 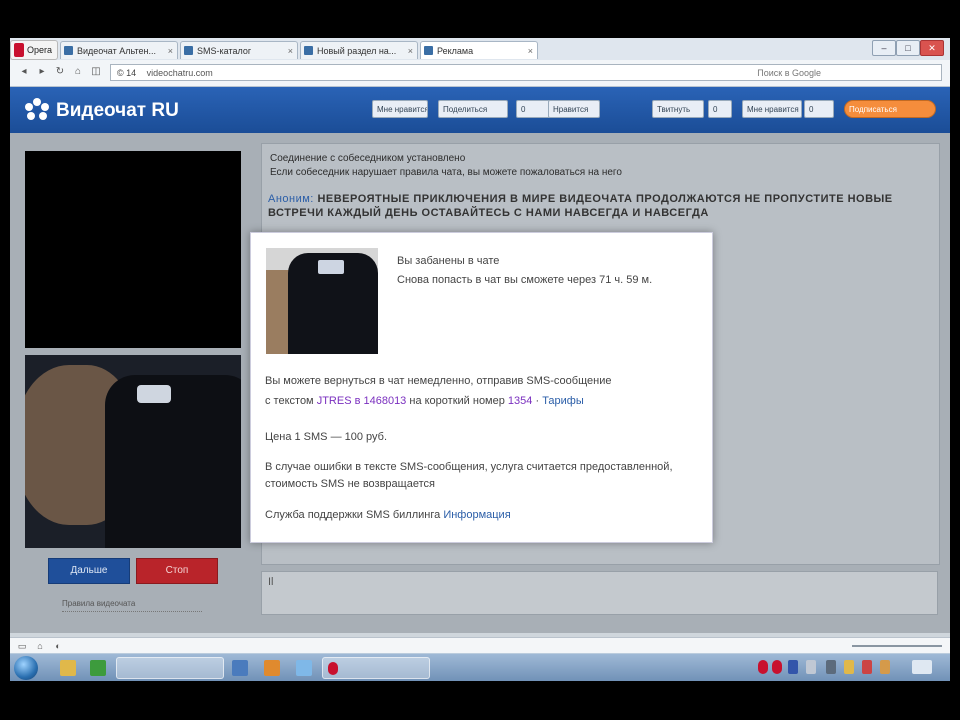 I want to click on mail-like-count: 0, so click(x=819, y=109).